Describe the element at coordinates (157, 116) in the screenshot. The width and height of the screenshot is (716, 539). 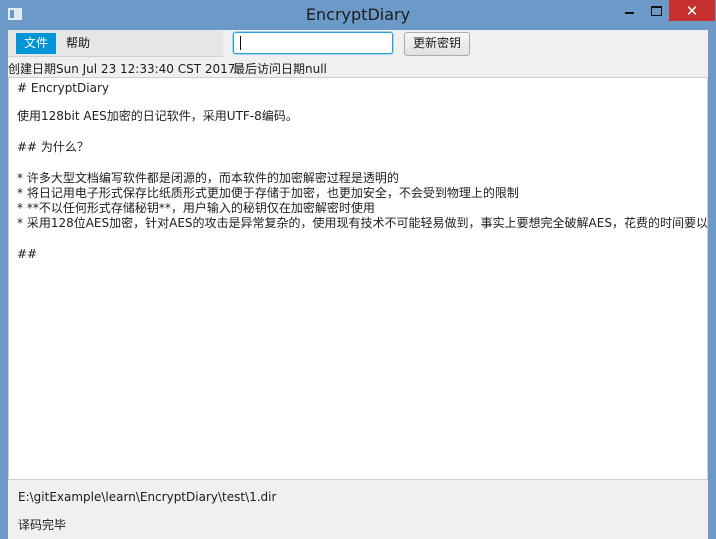
I see `editor-line: 使用128bit AES加密的日记软件，采用UTF-8编码。` at that location.